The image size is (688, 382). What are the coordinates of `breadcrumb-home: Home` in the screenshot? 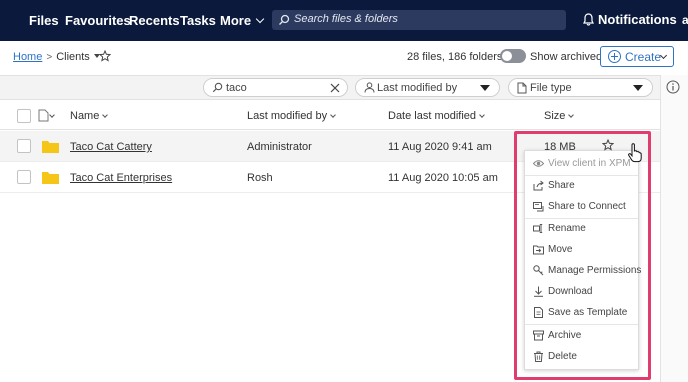 It's located at (27, 57).